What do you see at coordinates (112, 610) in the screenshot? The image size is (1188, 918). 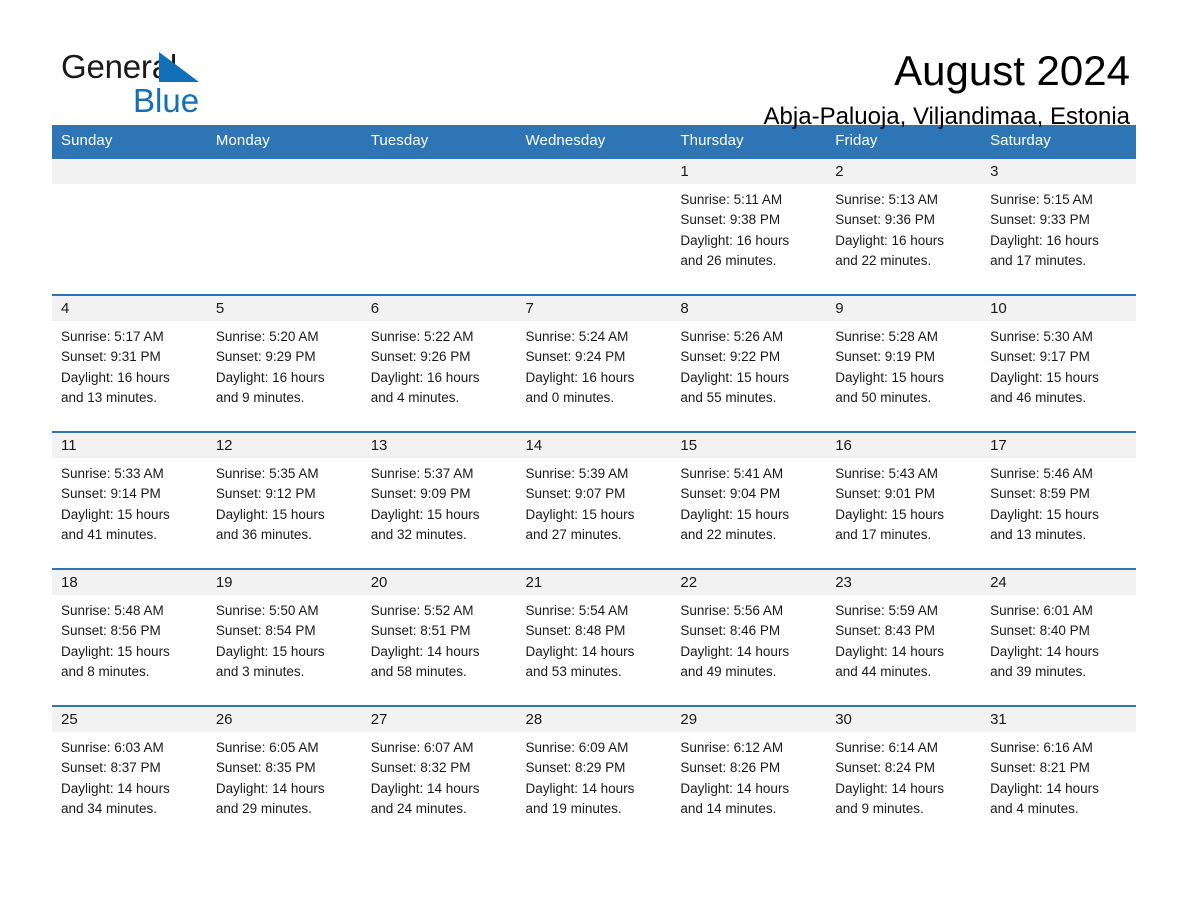 I see `sunrise-text: Sunrise: 5:48 AM` at bounding box center [112, 610].